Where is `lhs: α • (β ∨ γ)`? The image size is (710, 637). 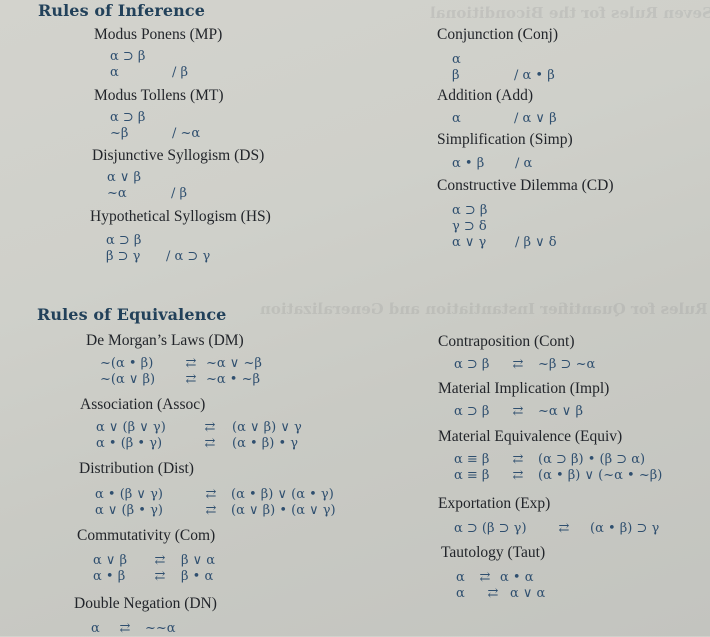
lhs: α • (β ∨ γ) is located at coordinates (129, 494).